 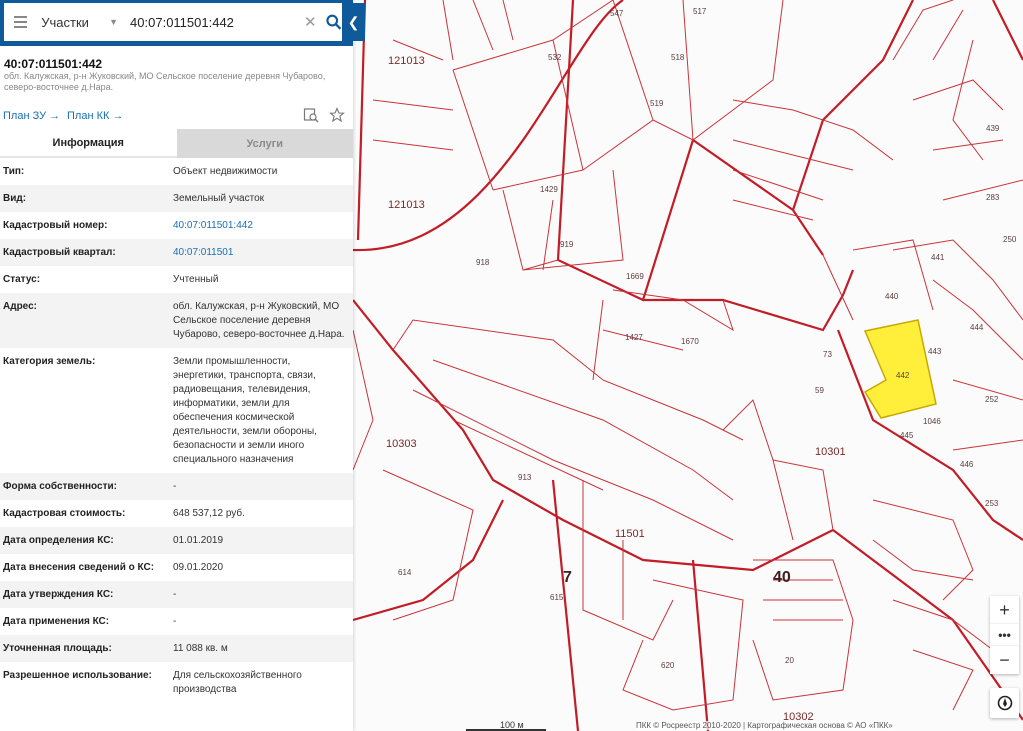 What do you see at coordinates (1004, 703) in the screenshot?
I see `compass-icon` at bounding box center [1004, 703].